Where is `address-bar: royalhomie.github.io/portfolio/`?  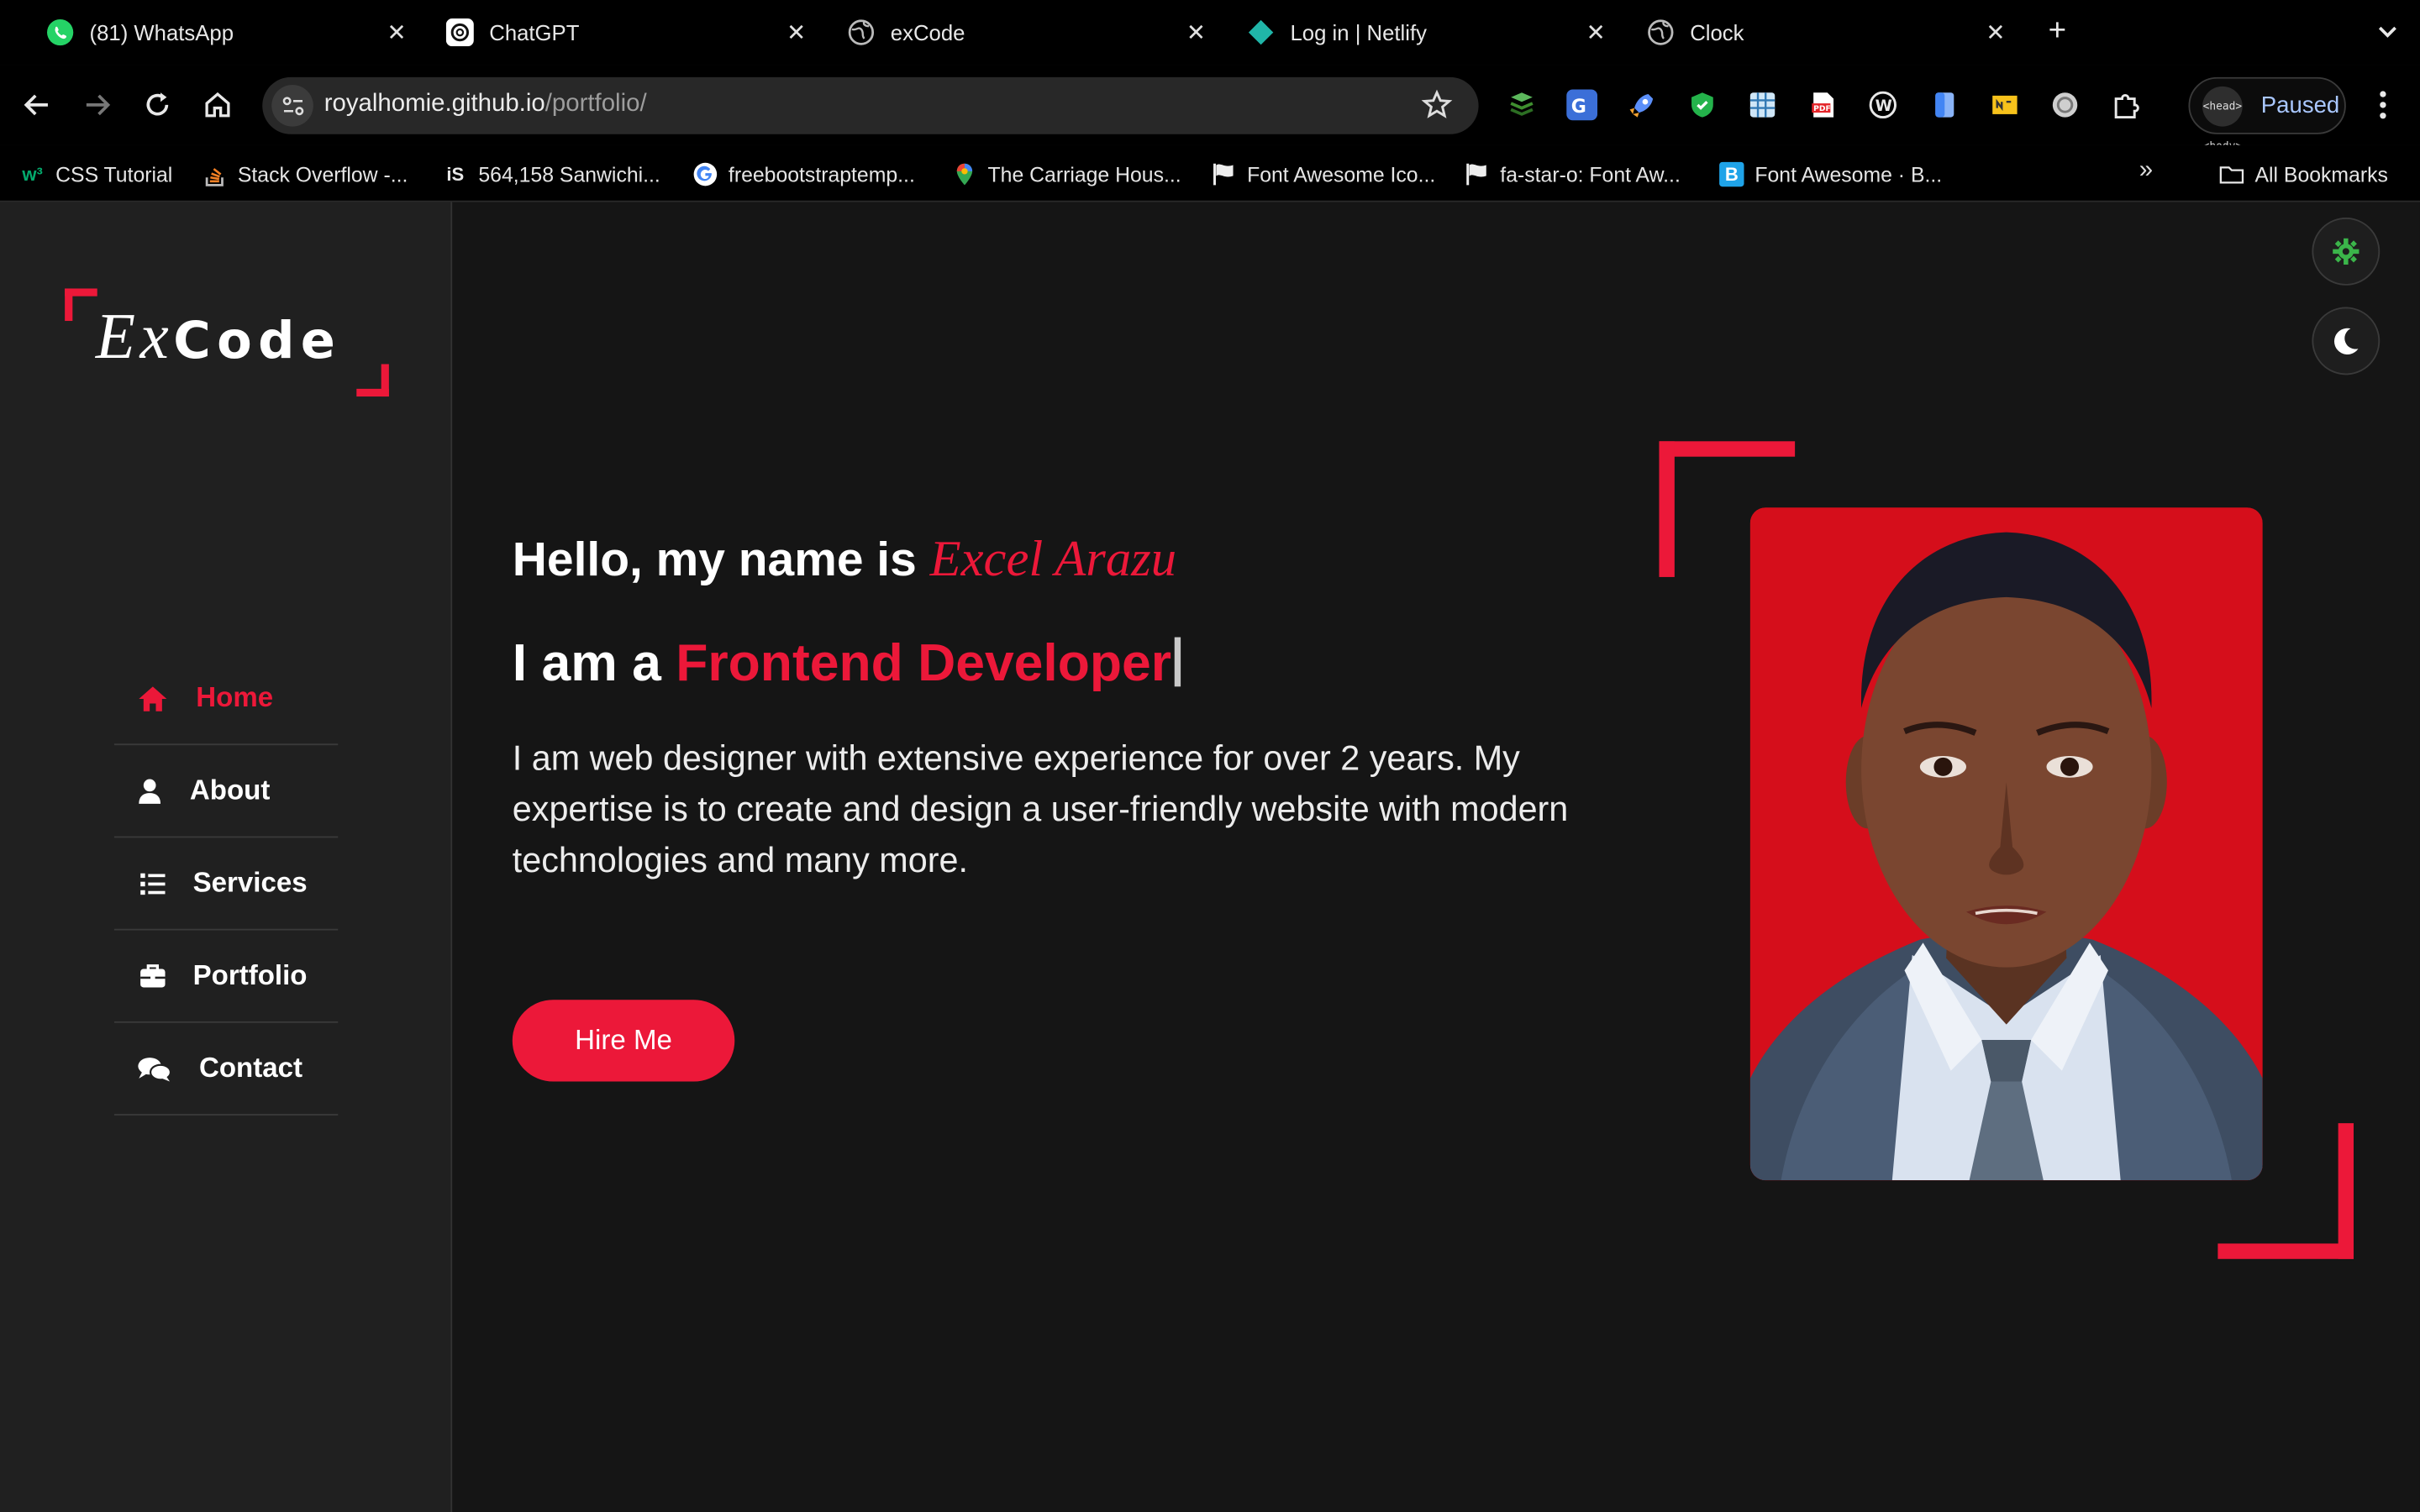 address-bar: royalhomie.github.io/portfolio/ is located at coordinates (870, 105).